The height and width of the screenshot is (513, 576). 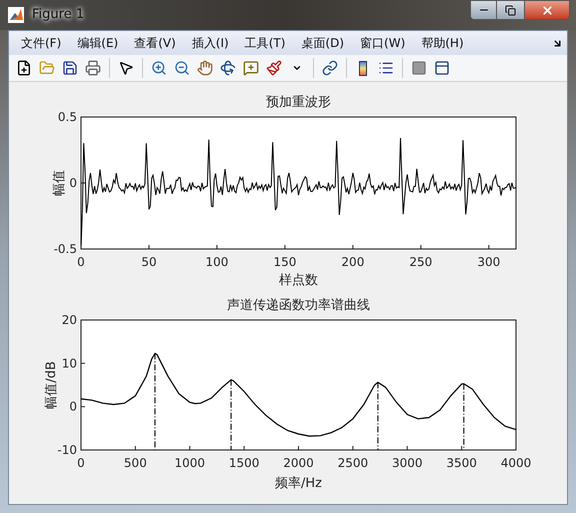 What do you see at coordinates (58, 15) in the screenshot?
I see `window-title: Figure 1` at bounding box center [58, 15].